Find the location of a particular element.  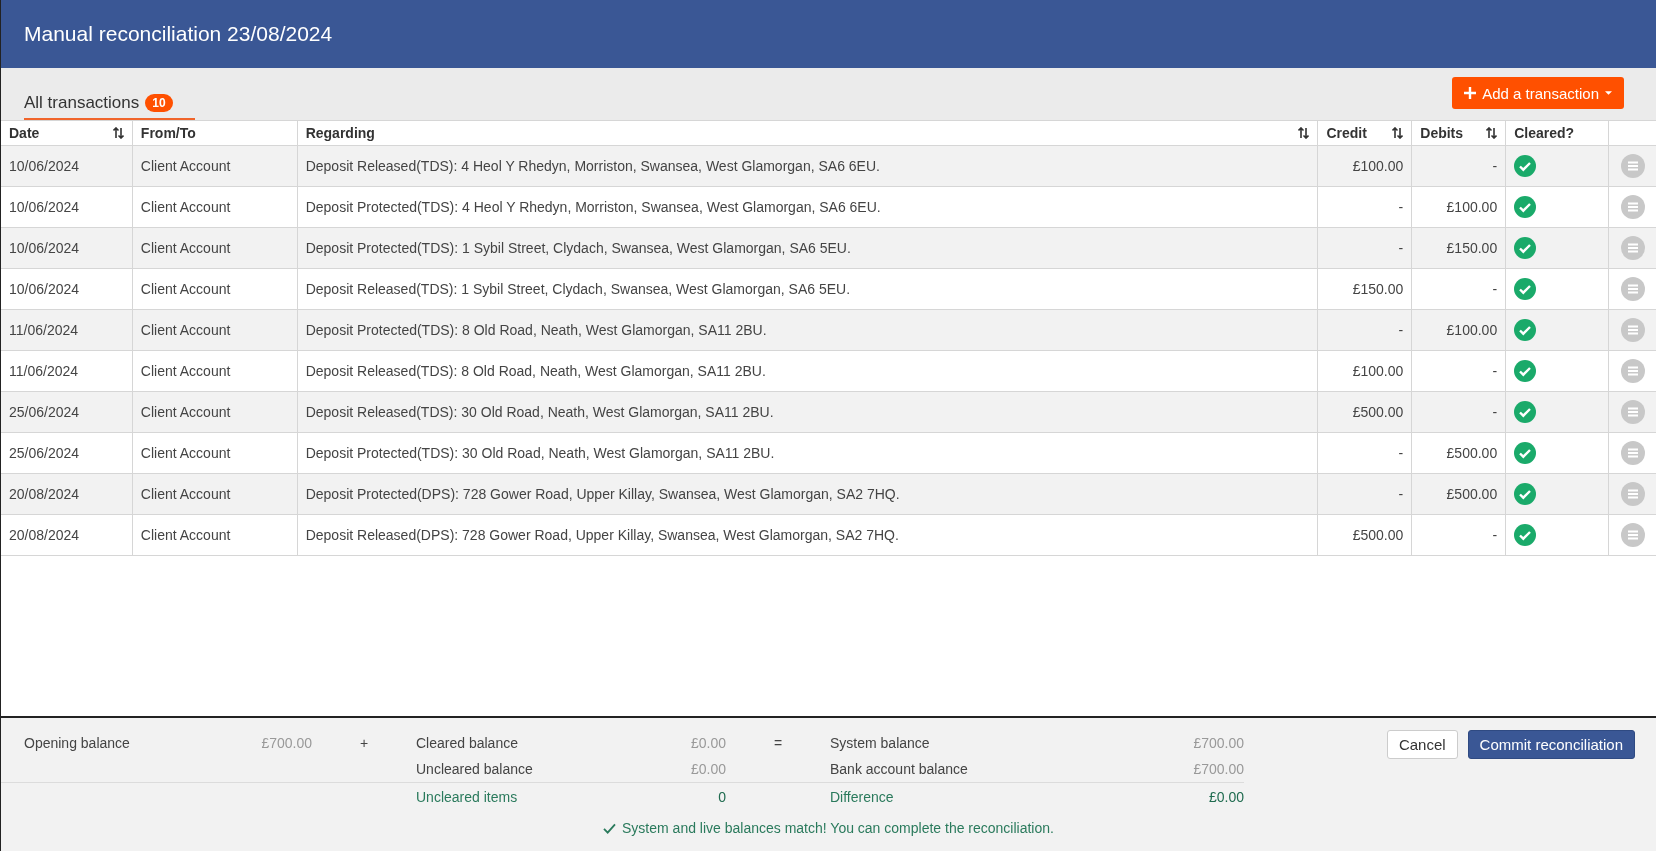

table-cell: Deposit Released(TDS): 4 Heol Y Rhedyn, Morriston, Swansea, West Glamorgan, SA6 6EU. is located at coordinates (808, 166).